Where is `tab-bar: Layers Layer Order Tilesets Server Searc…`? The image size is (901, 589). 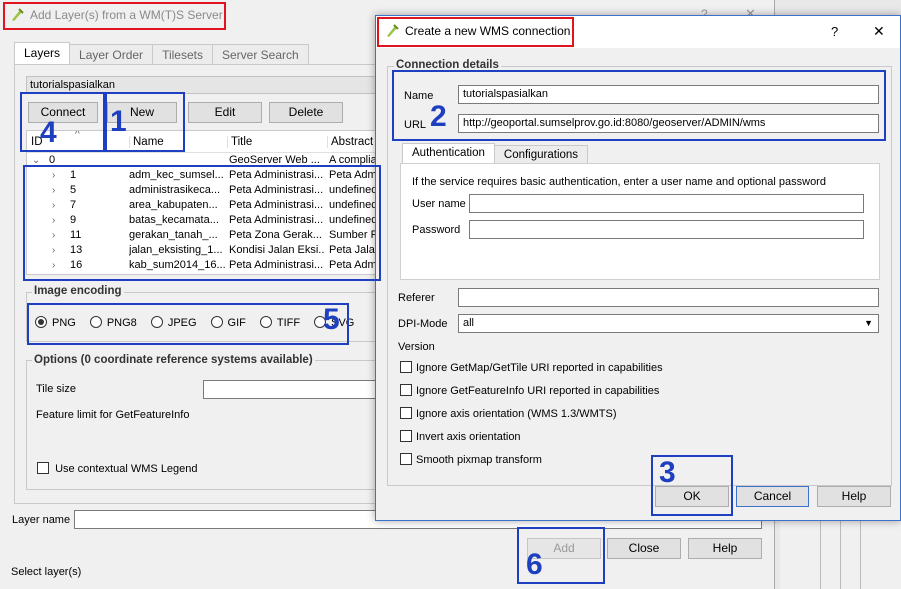 tab-bar: Layers Layer Order Tilesets Server Searc… is located at coordinates (161, 53).